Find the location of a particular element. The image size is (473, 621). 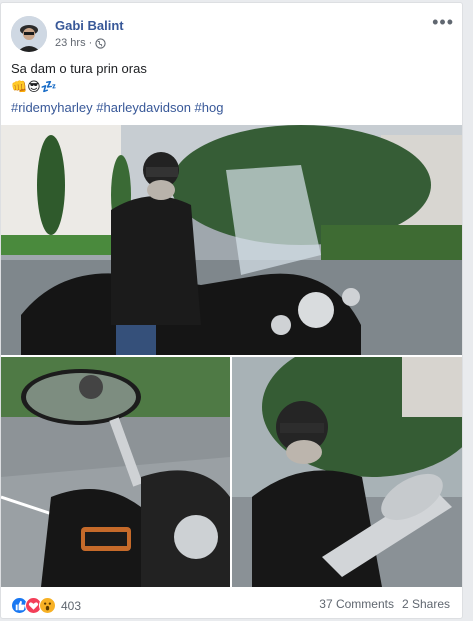

engagement-counts: 37 Comments 2 Shares is located at coordinates (384, 604).